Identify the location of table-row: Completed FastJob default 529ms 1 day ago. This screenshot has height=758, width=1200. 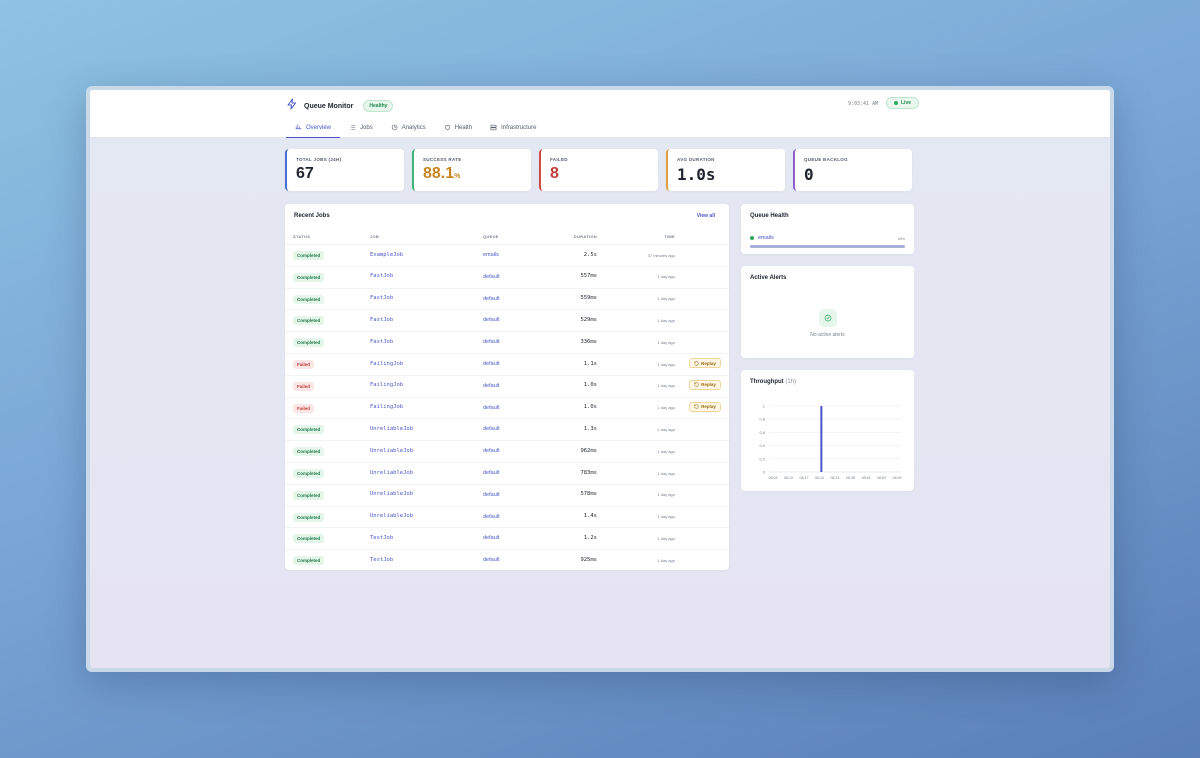
(507, 320).